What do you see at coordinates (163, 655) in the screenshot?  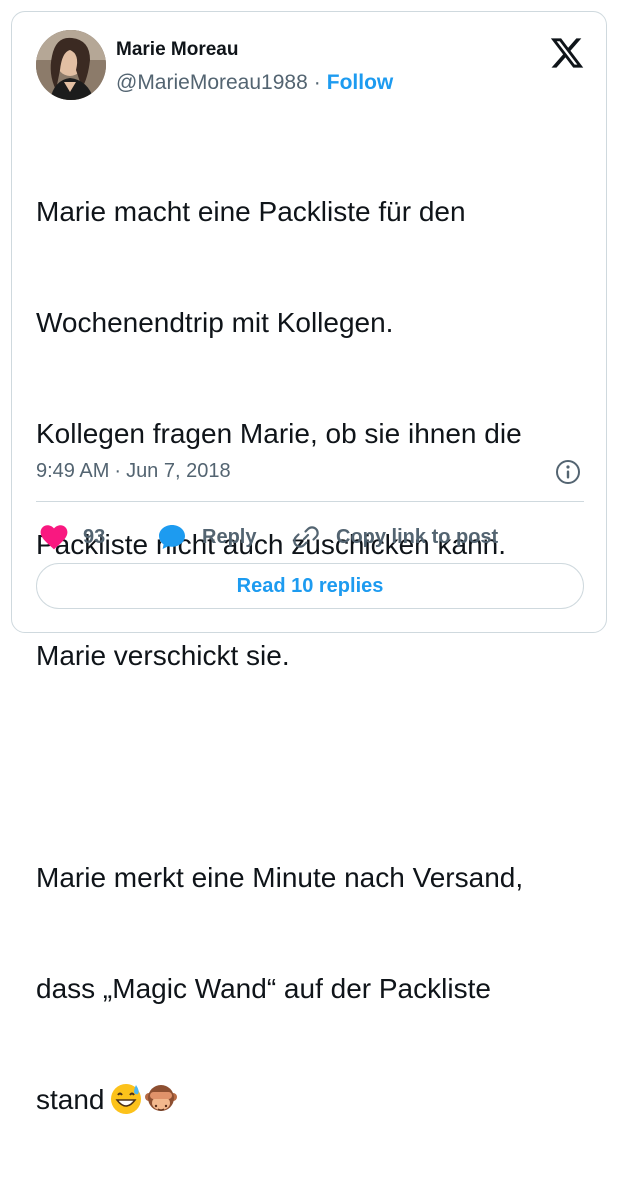 I see `tweet-line: Marie verschickt sie.` at bounding box center [163, 655].